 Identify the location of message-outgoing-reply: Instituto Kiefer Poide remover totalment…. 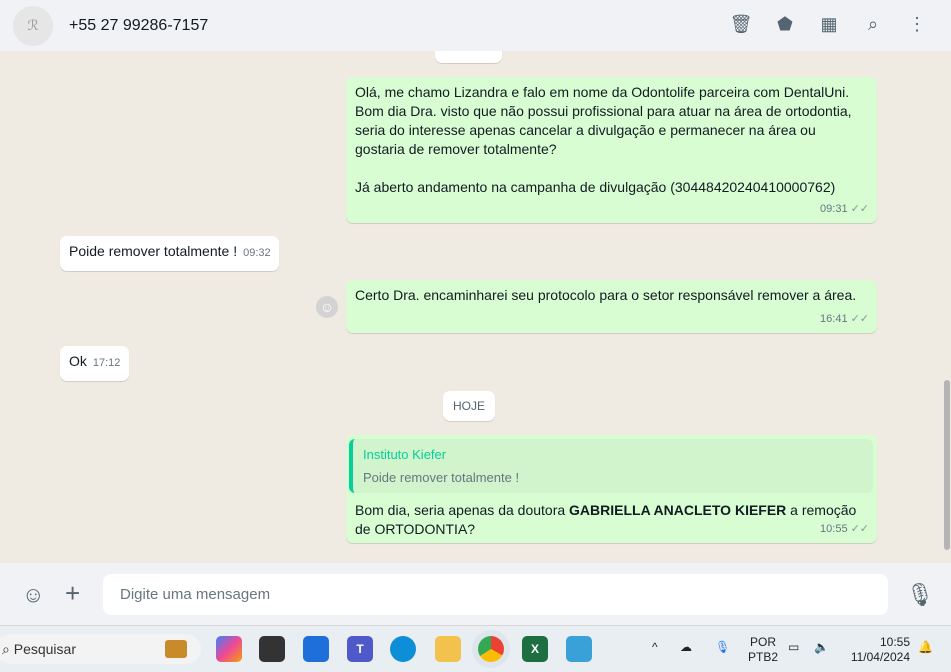
(611, 489).